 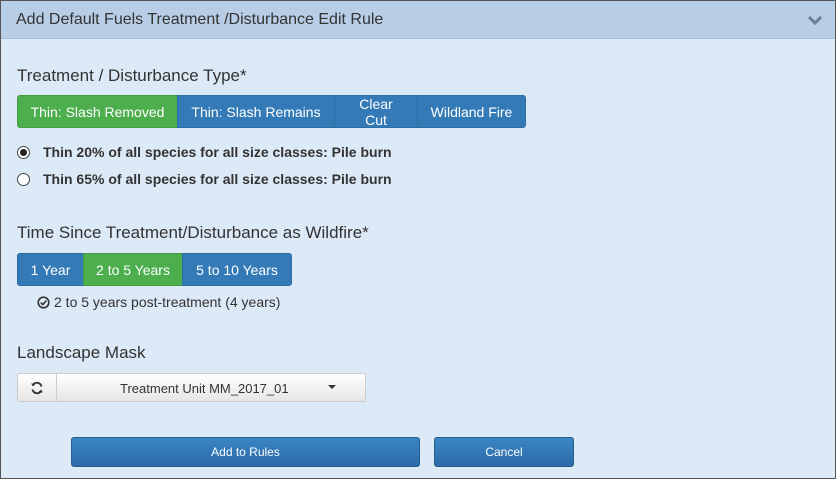 I want to click on time-status: 2 to 5 years post-treatment (4 years), so click(x=158, y=302).